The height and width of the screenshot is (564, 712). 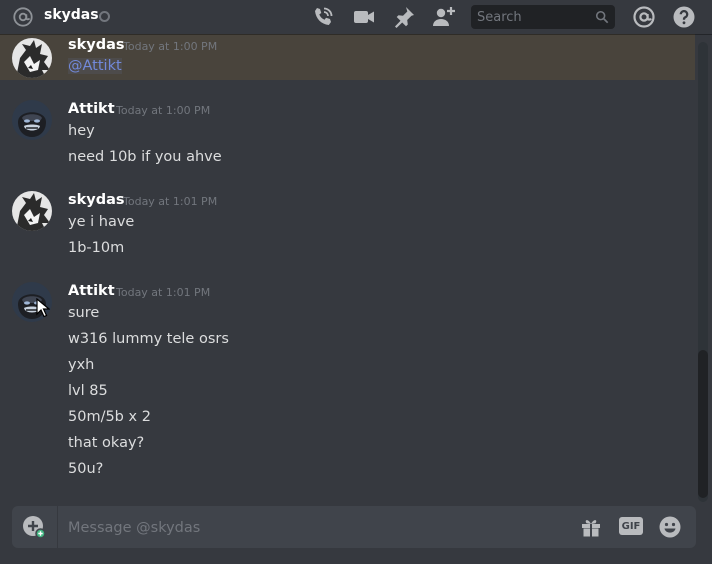 I want to click on at-sign-icon, so click(x=23, y=17).